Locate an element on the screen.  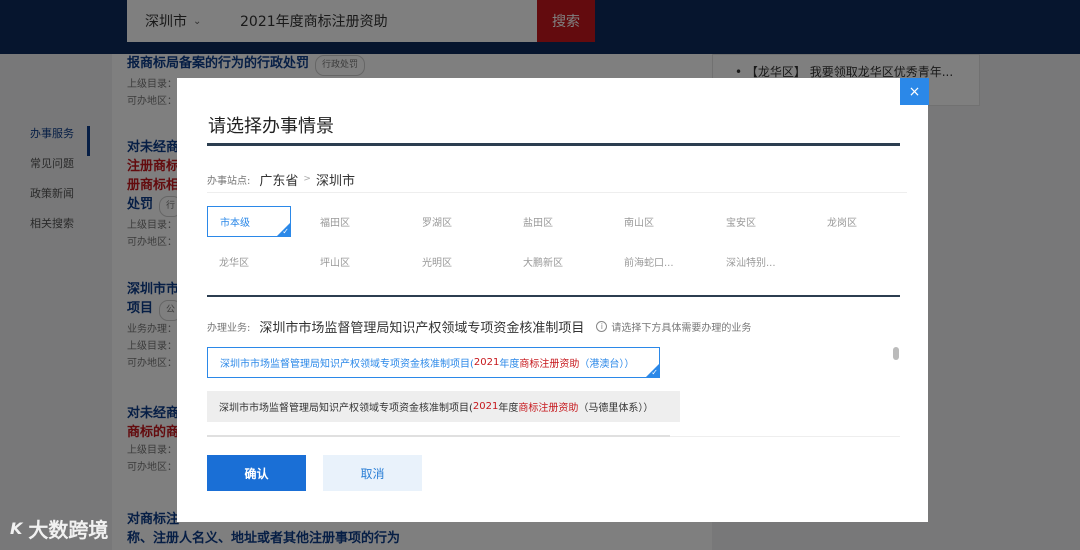
site-breadcrumb: 办事站点: 广东省 > 深圳市 is located at coordinates (281, 179).